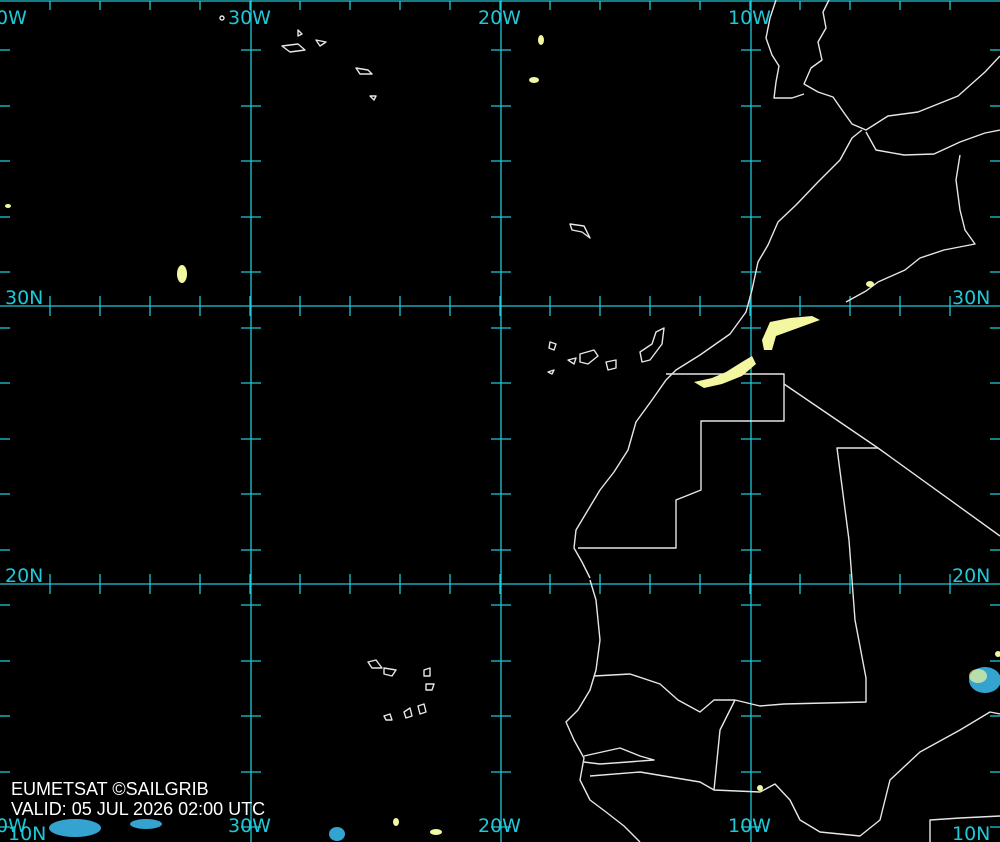 The image size is (1000, 842). Describe the element at coordinates (971, 576) in the screenshot. I see `label-lat-20n-right: 20N` at that location.